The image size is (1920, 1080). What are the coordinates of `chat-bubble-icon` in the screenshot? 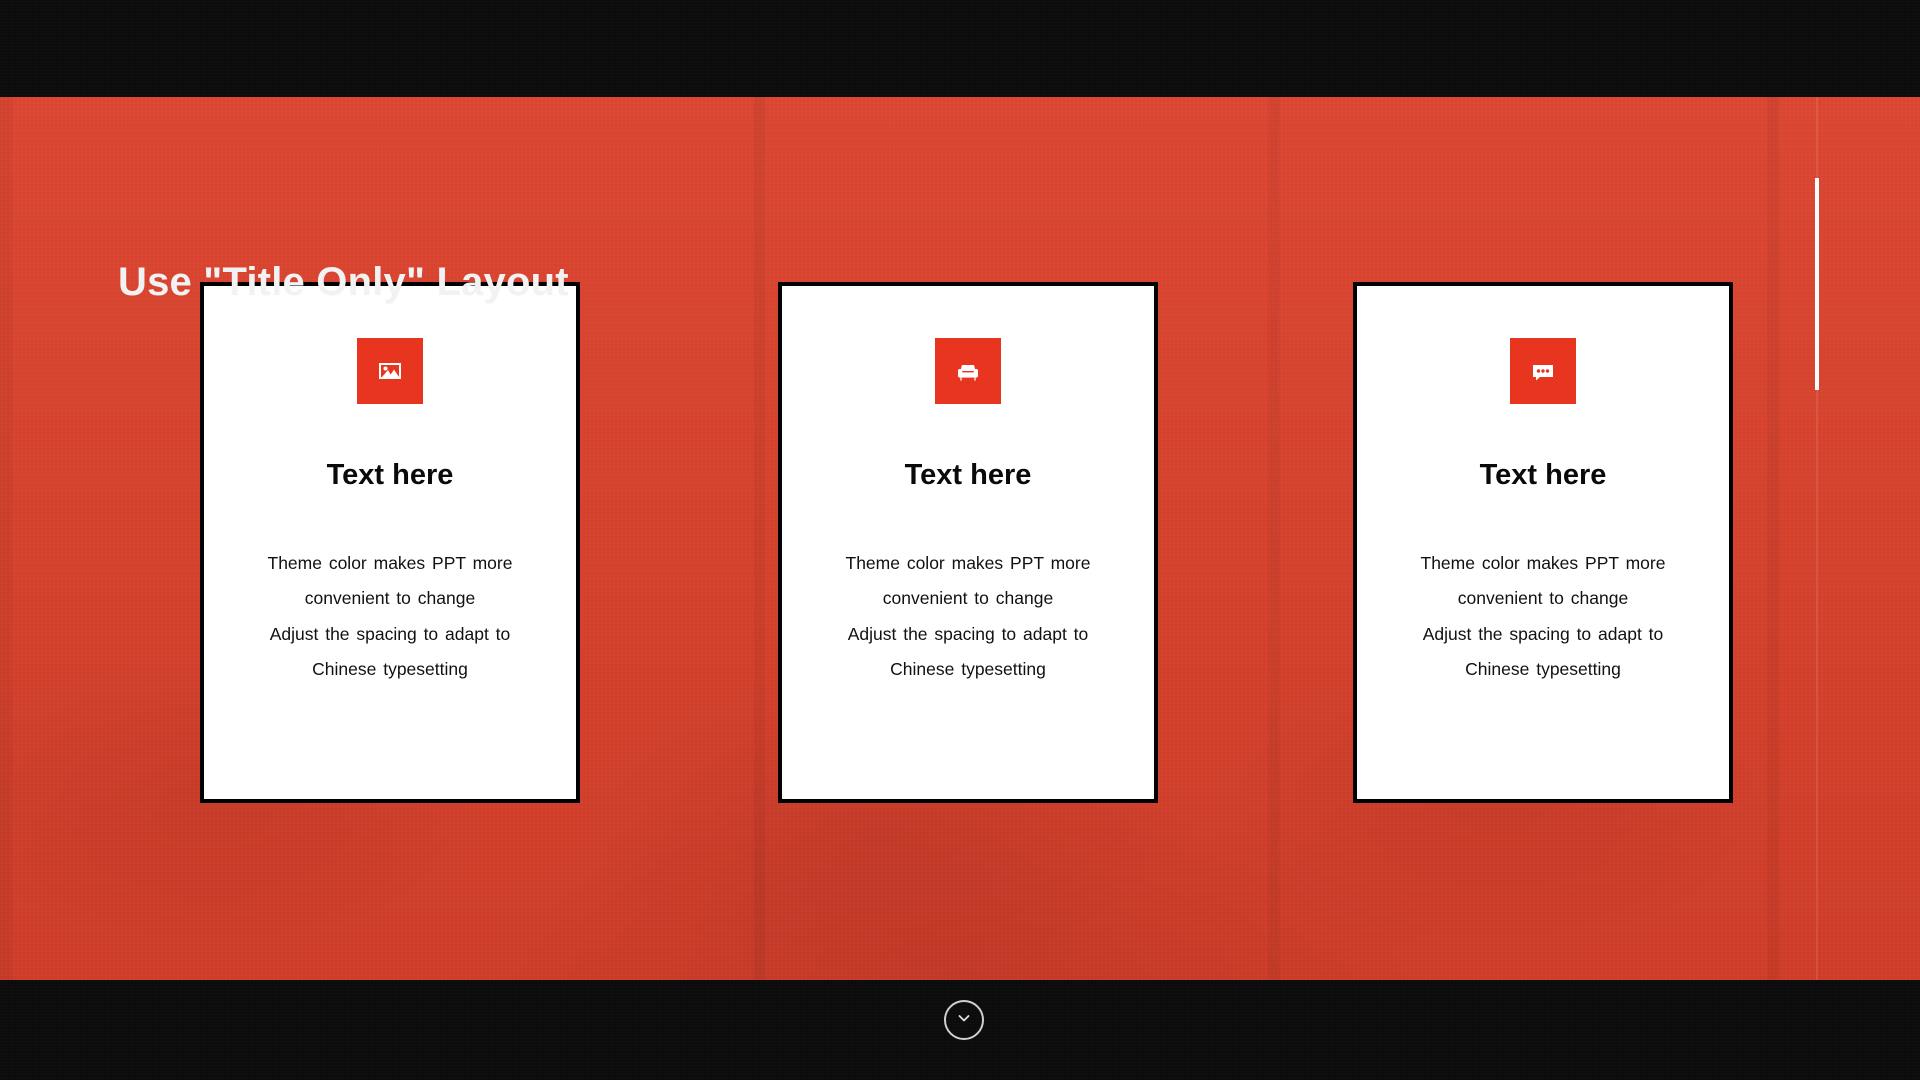 It's located at (1543, 371).